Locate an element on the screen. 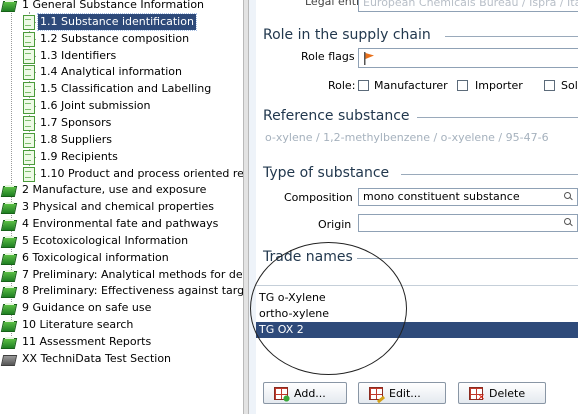  tree-item: 1.4 Analytical information is located at coordinates (103, 72).